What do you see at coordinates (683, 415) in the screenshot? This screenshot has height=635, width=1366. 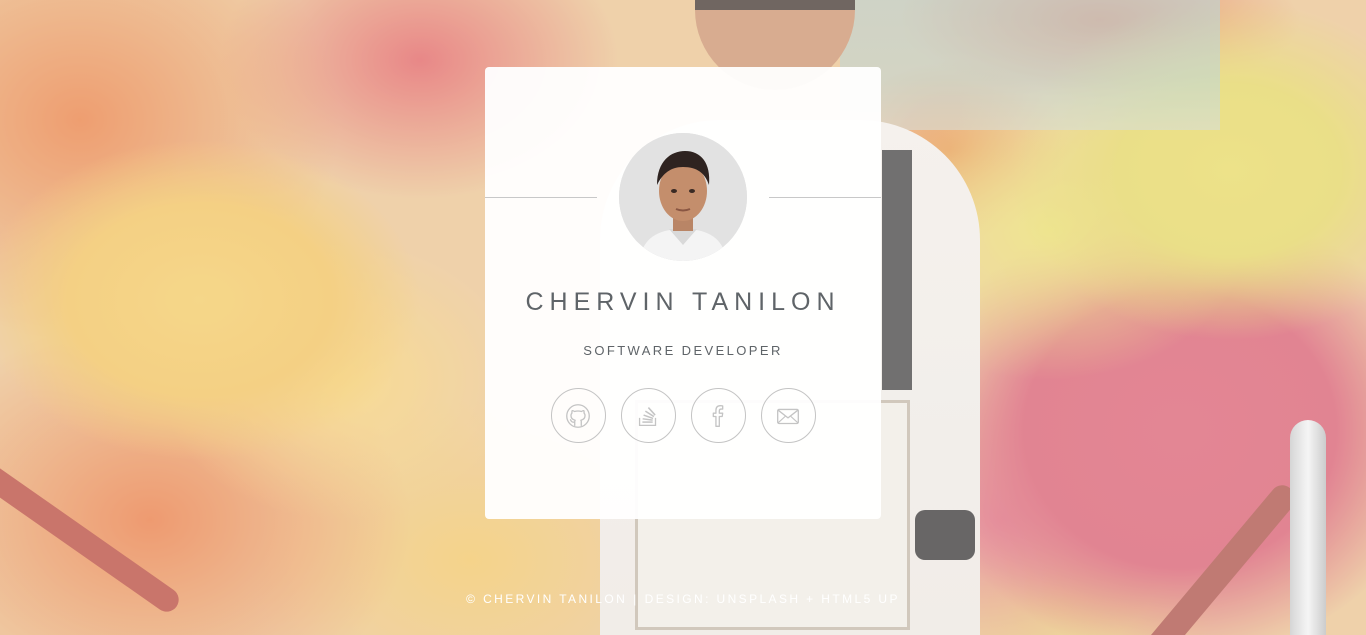 I see `social-links` at bounding box center [683, 415].